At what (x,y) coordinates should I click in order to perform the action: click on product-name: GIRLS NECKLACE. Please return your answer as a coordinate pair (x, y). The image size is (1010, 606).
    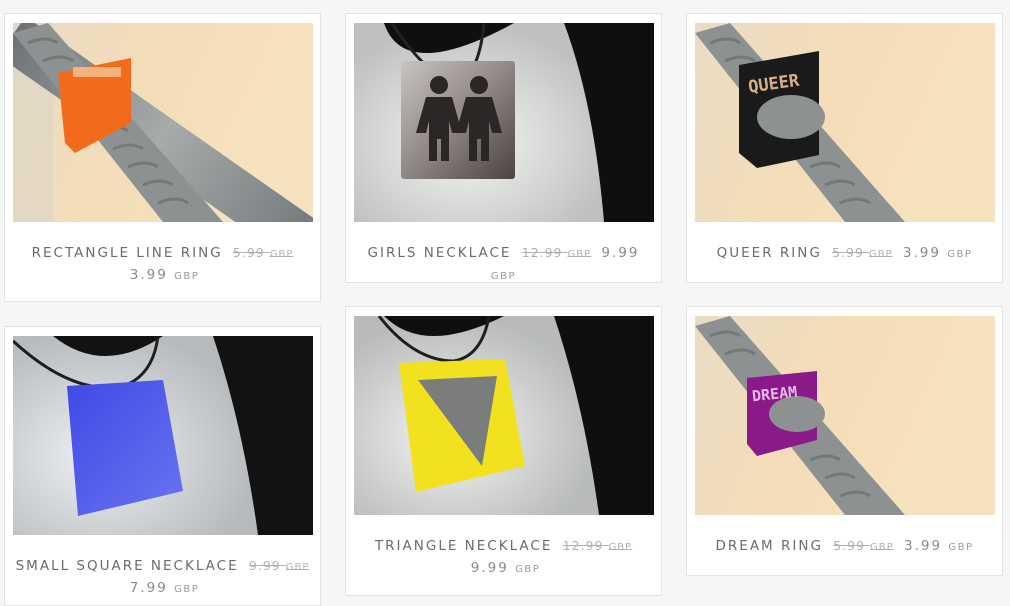
    Looking at the image, I should click on (440, 253).